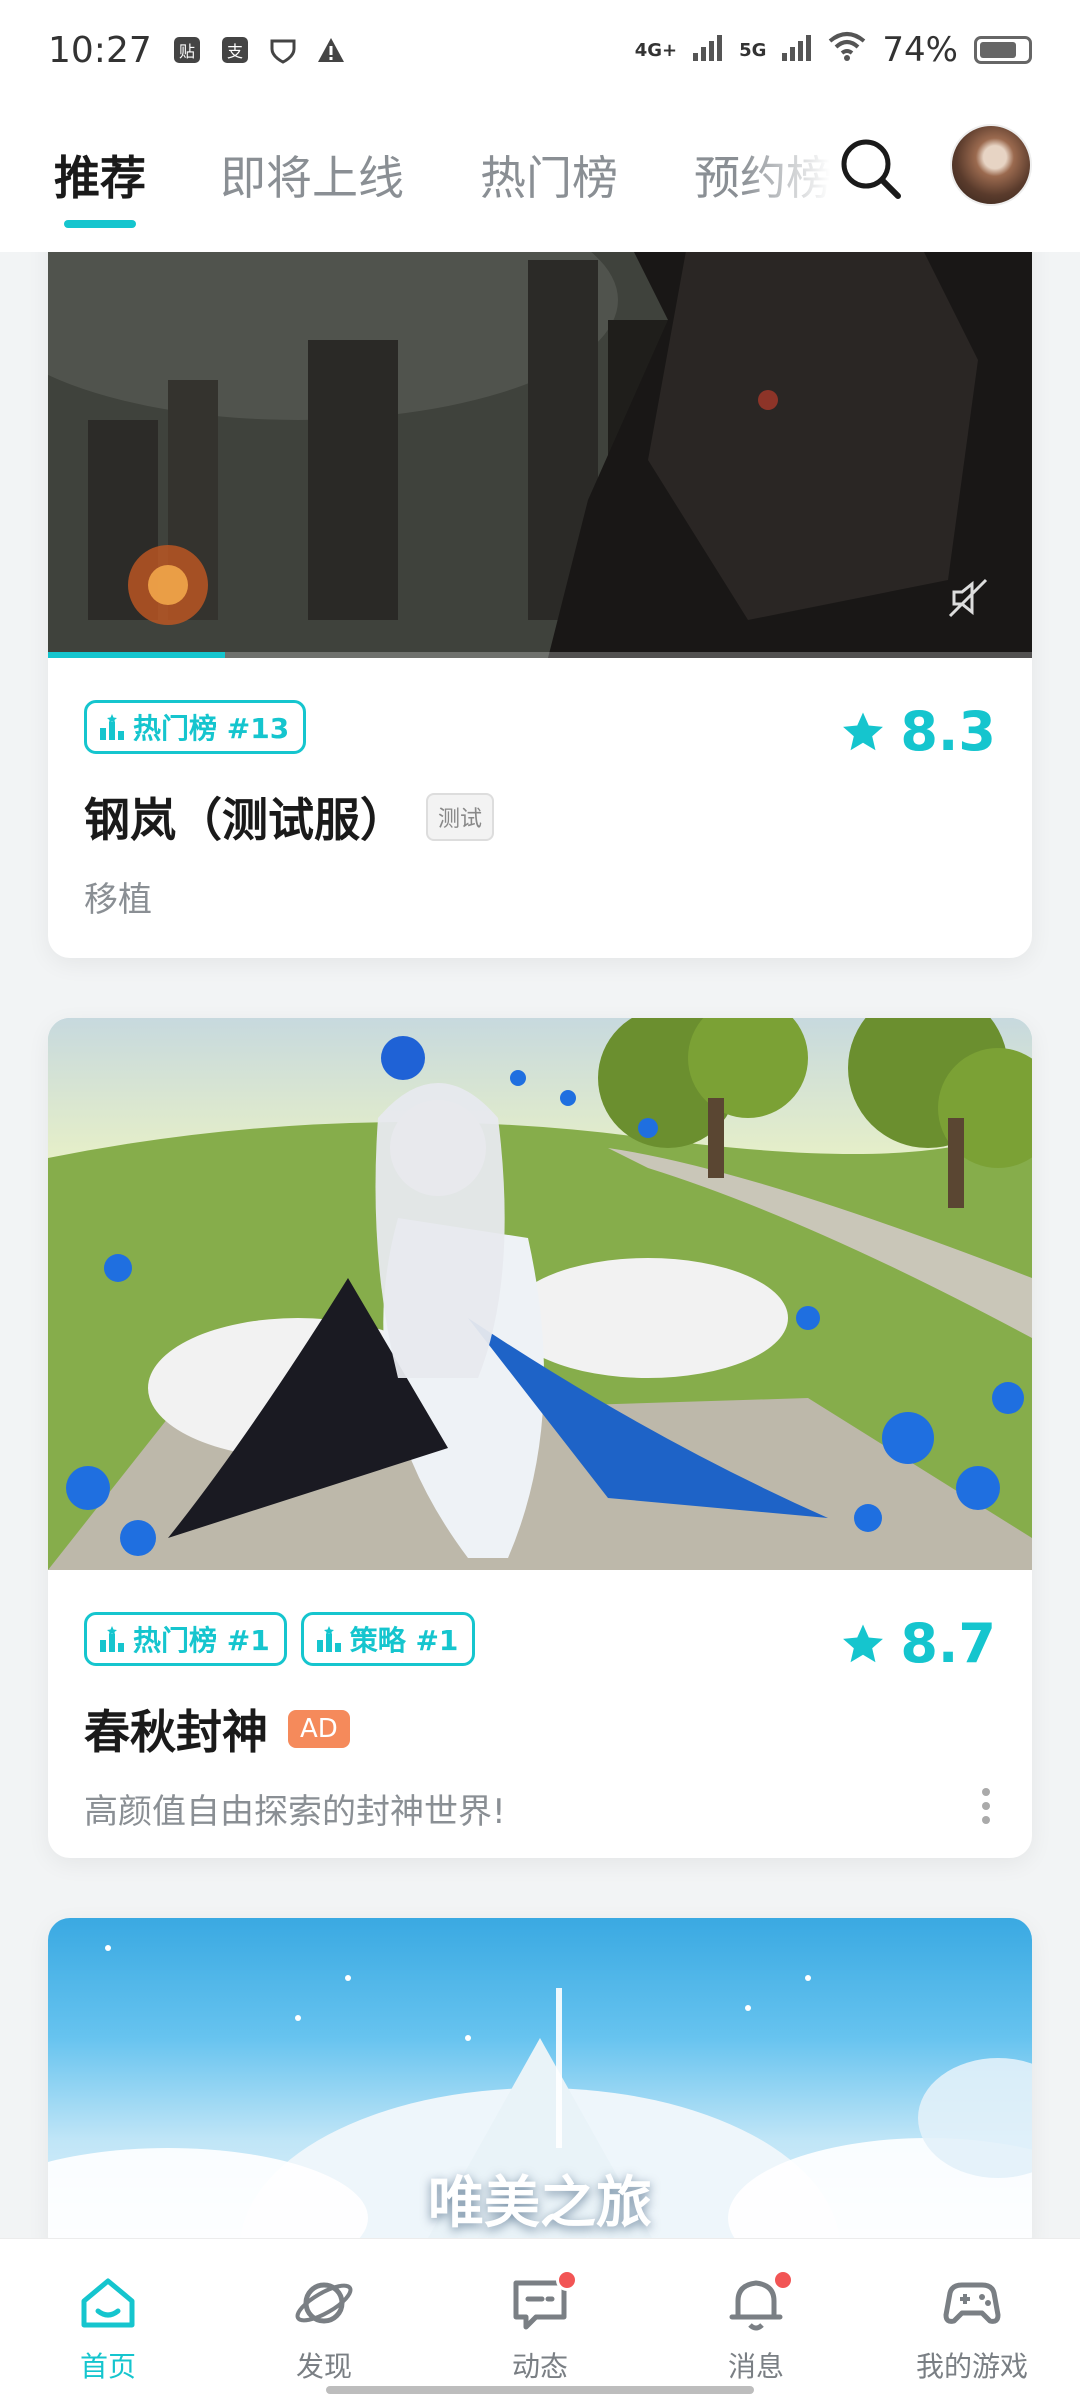  What do you see at coordinates (295, 1812) in the screenshot?
I see `game-subtitle: 高颜值自由探索的封神世界!` at bounding box center [295, 1812].